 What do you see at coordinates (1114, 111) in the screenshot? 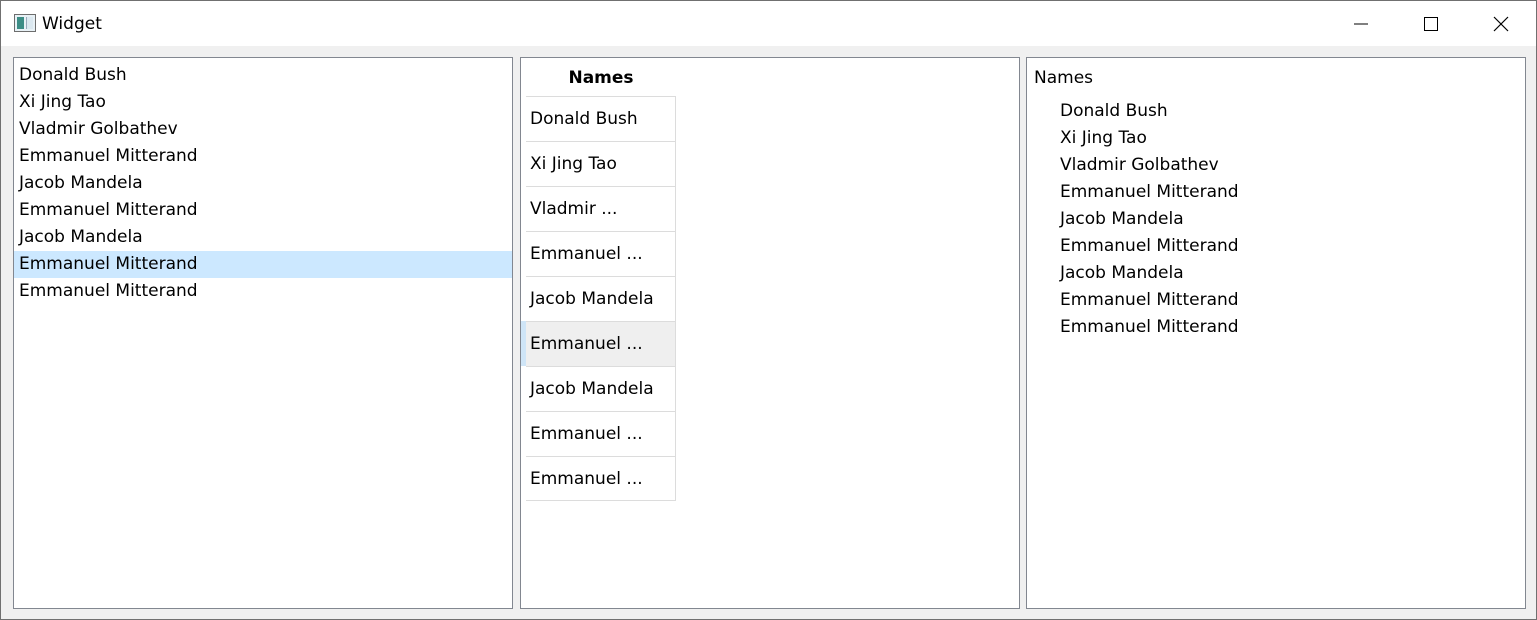
I see `tree-item: Donald Bush` at bounding box center [1114, 111].